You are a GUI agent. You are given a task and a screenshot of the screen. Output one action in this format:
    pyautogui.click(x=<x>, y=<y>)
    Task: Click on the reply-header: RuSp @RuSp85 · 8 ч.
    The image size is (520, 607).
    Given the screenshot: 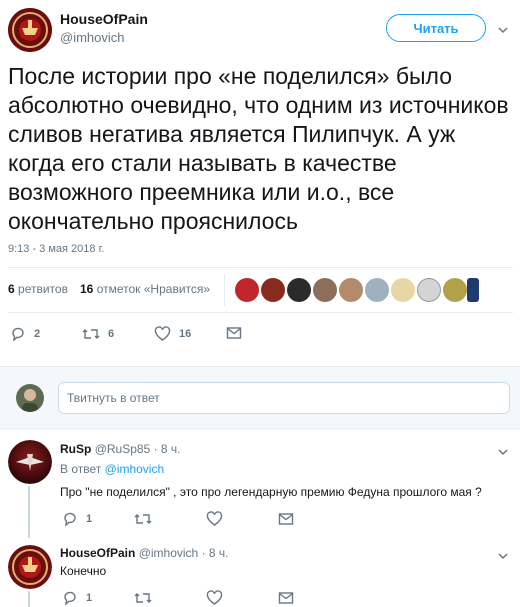 What is the action you would take?
    pyautogui.click(x=120, y=449)
    